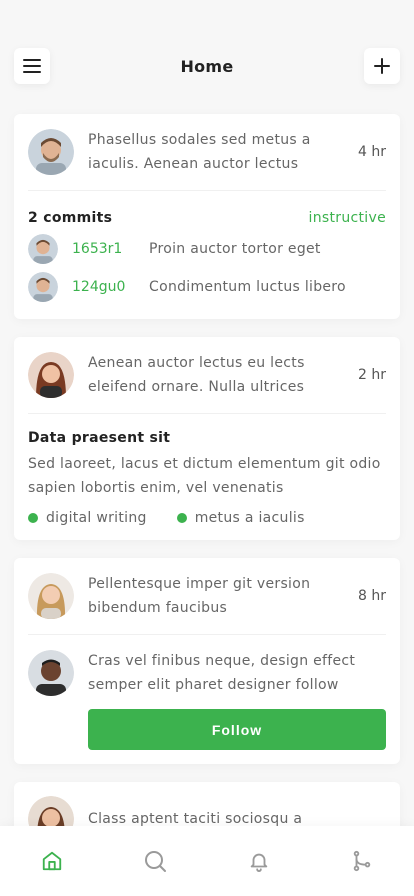  I want to click on tab-bar, so click(207, 861).